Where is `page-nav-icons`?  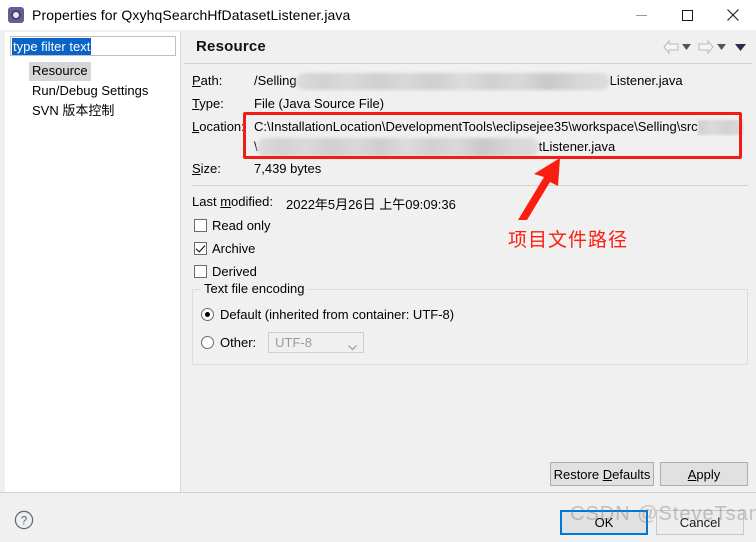 page-nav-icons is located at coordinates (704, 47).